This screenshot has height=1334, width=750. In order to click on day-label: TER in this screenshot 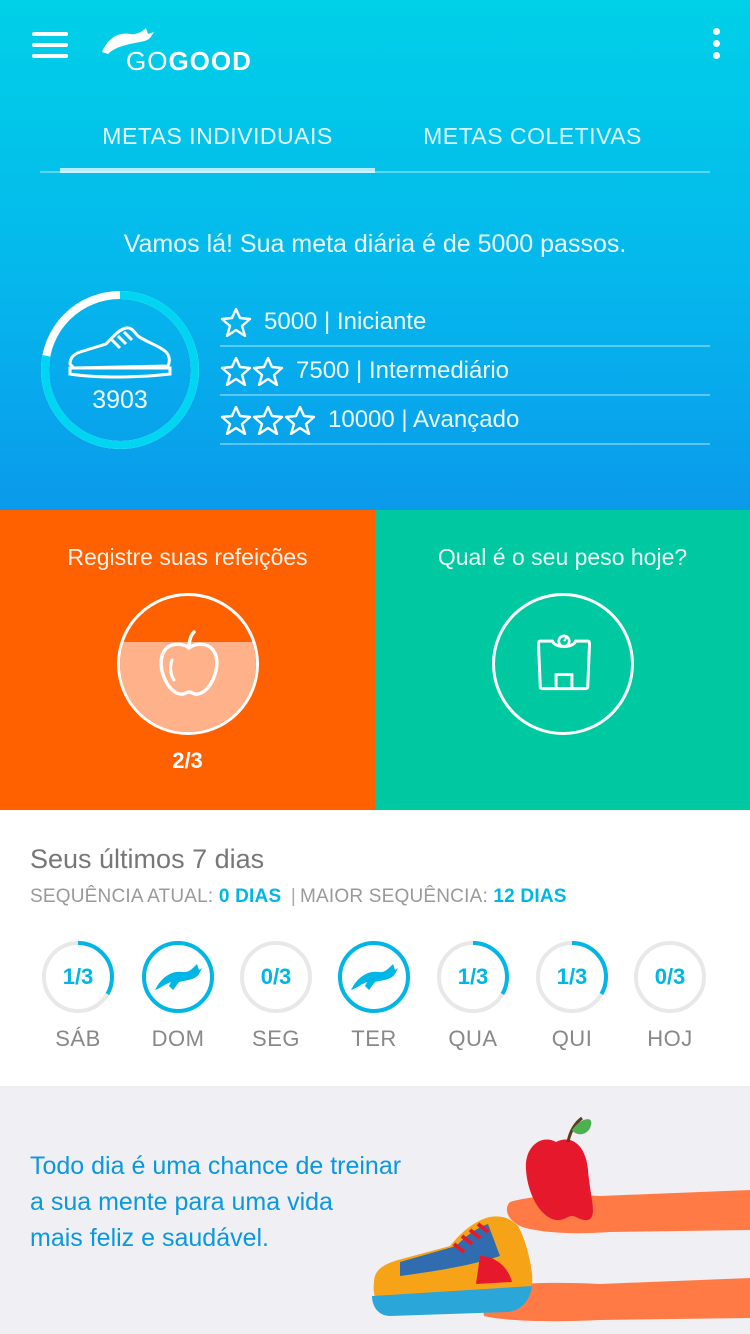, I will do `click(374, 1038)`.